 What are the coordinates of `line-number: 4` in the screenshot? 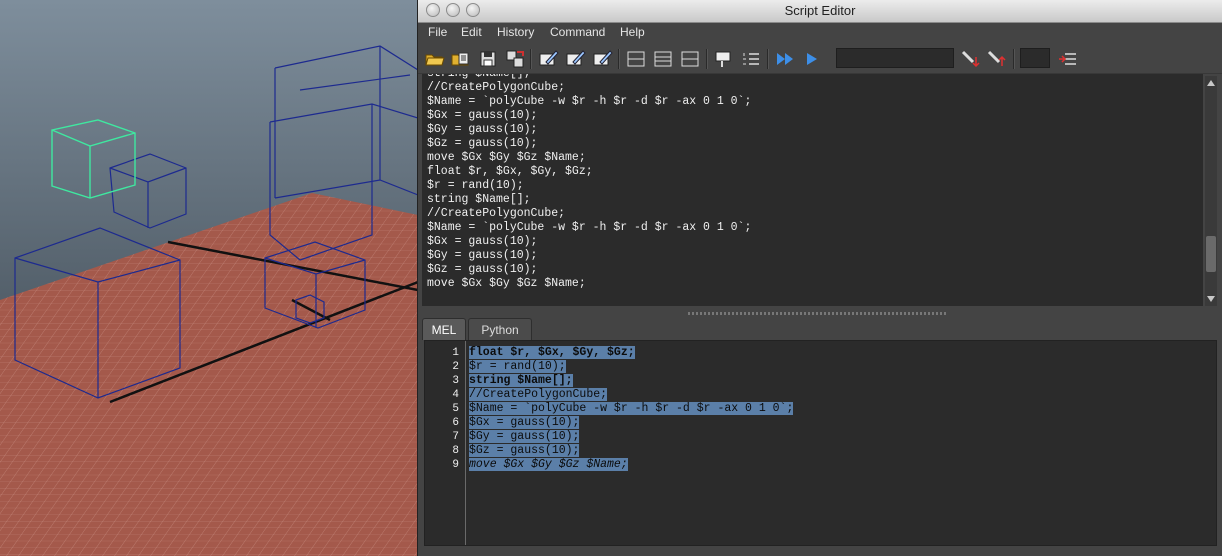 It's located at (455, 395).